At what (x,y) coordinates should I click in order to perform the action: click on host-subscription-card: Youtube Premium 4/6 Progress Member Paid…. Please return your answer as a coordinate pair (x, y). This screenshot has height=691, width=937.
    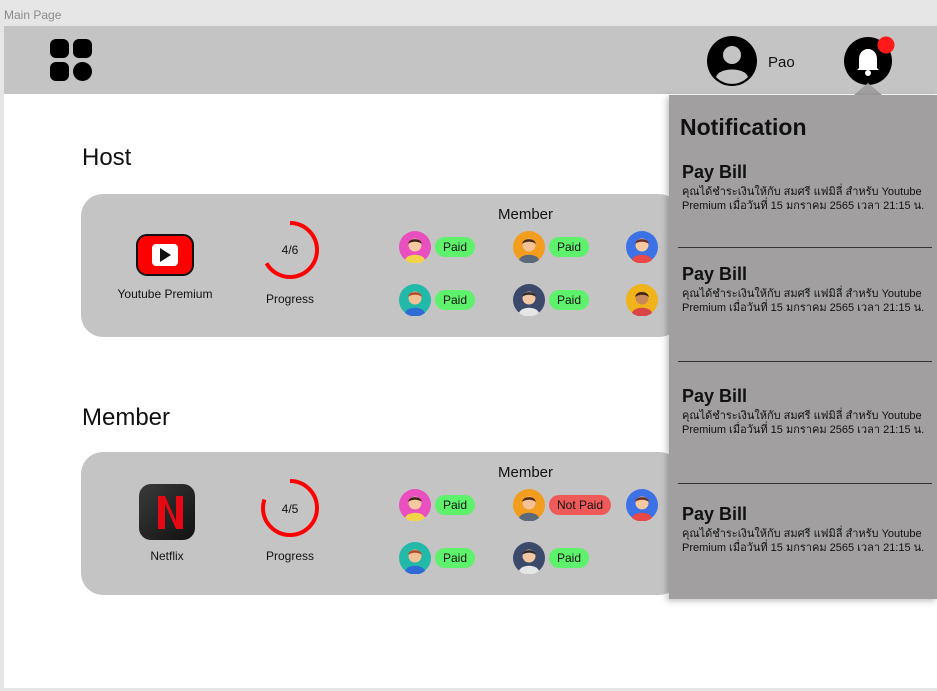
    Looking at the image, I should click on (381, 265).